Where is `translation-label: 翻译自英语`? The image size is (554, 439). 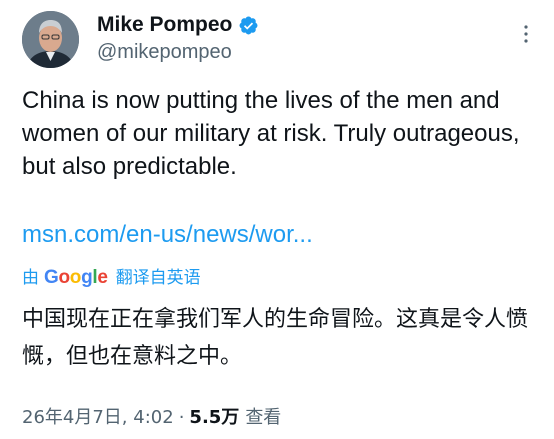
translation-label: 翻译自英语 is located at coordinates (158, 275).